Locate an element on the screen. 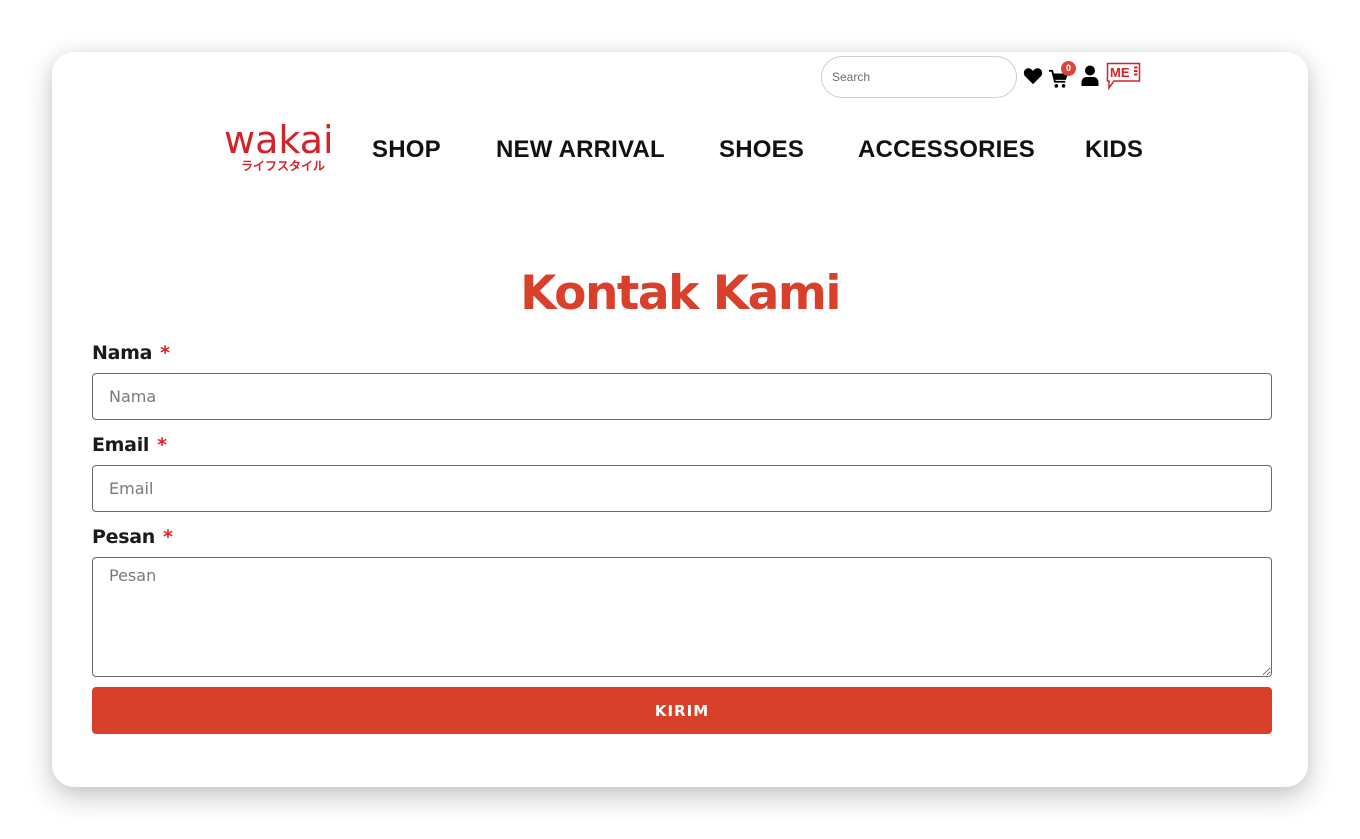 The image size is (1360, 839). field-label-pesan: Pesan * is located at coordinates (132, 537).